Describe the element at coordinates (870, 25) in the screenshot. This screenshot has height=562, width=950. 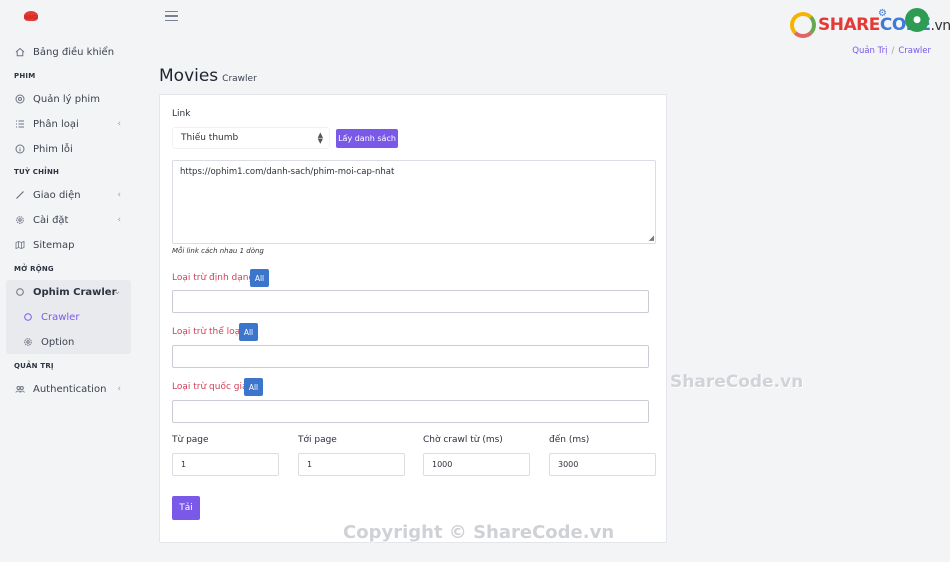
I see `brand-logo: SHARECODE.vn ⚙ ●` at that location.